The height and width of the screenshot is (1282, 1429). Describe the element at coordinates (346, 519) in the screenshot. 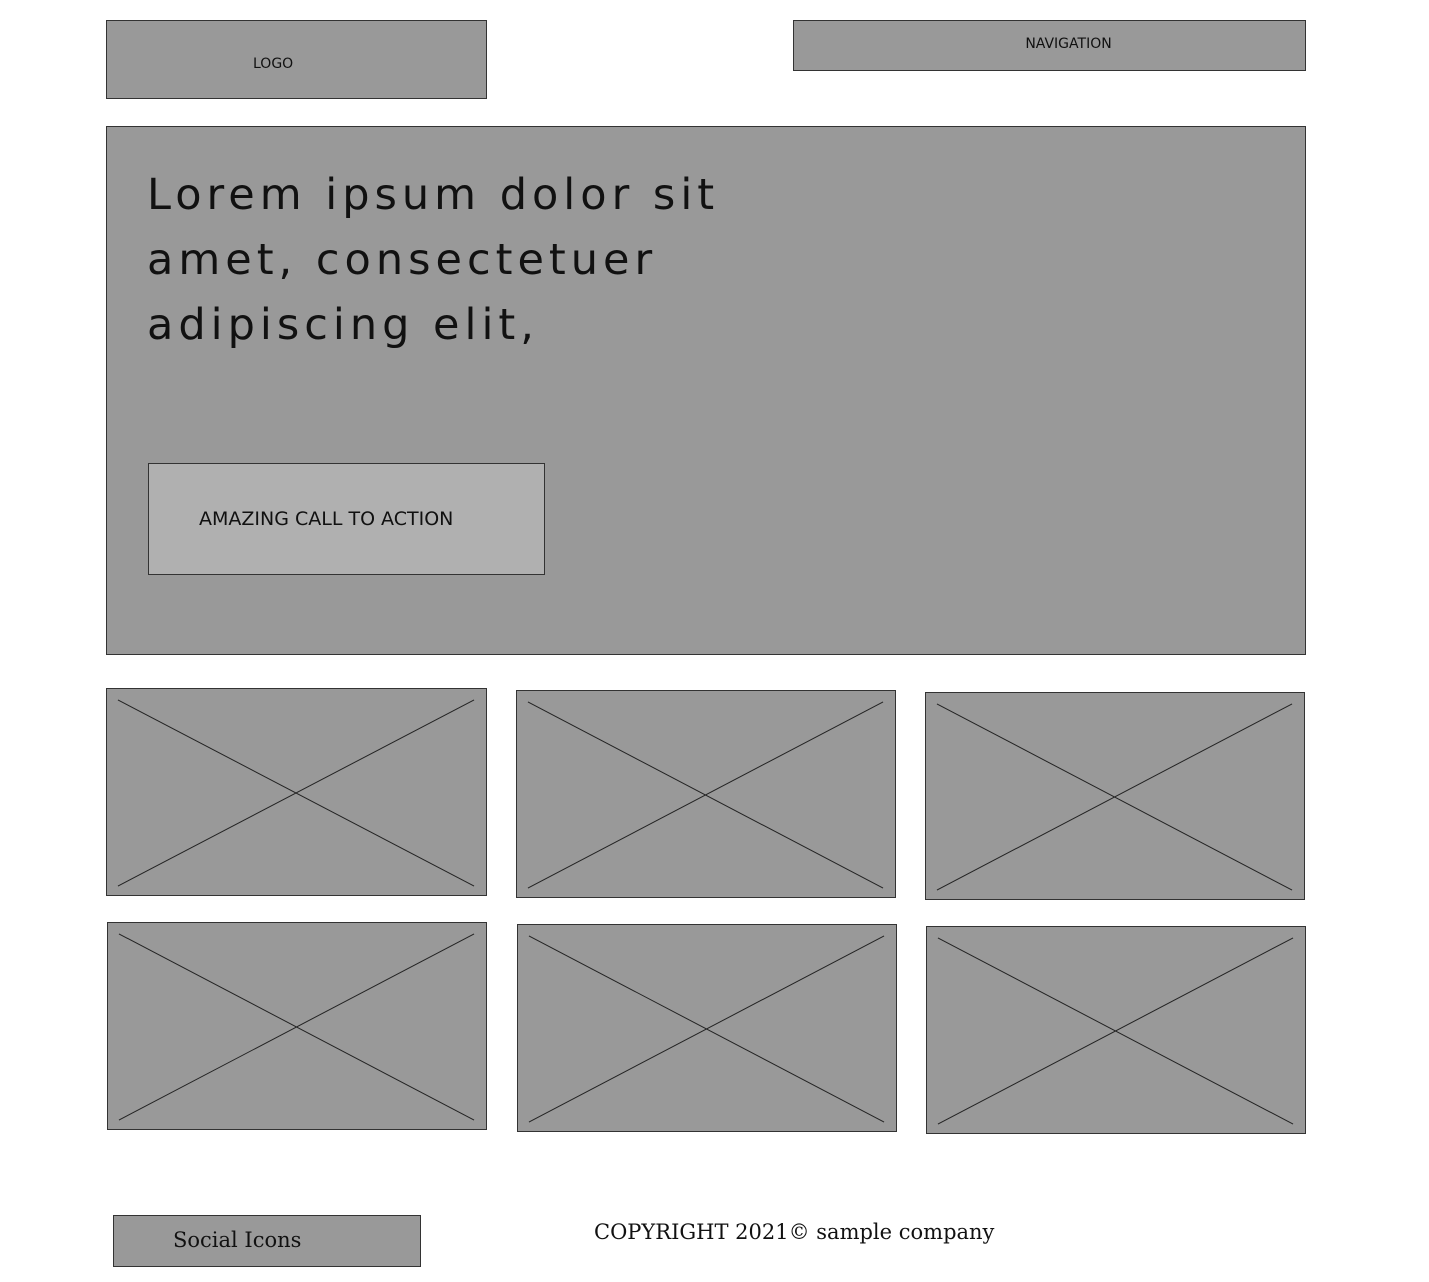

I see `call-to-action-button: AMAZING CALL TO ACTION` at that location.